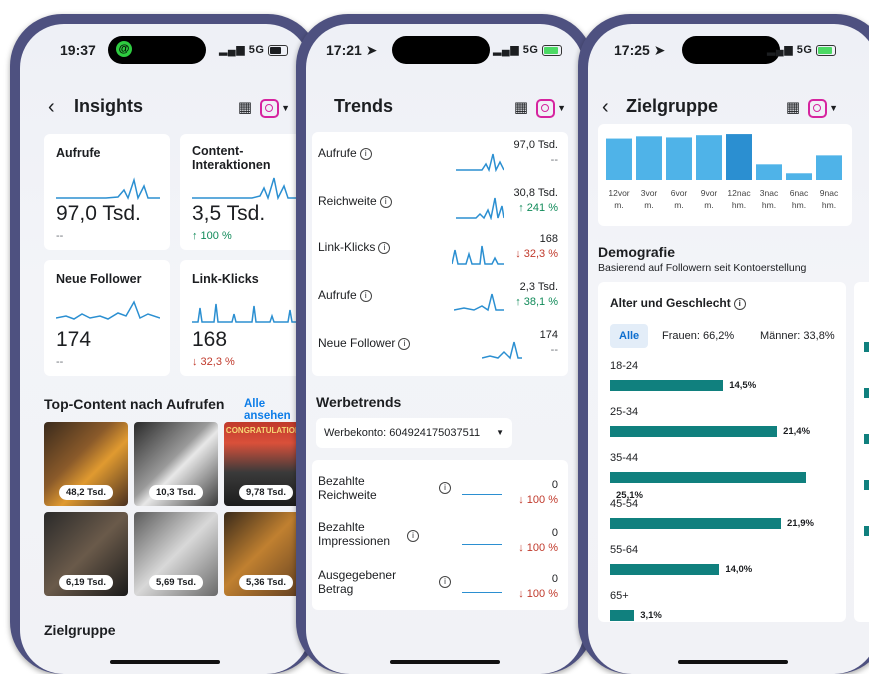 The width and height of the screenshot is (869, 674). I want to click on age-label: 35-44, so click(624, 458).